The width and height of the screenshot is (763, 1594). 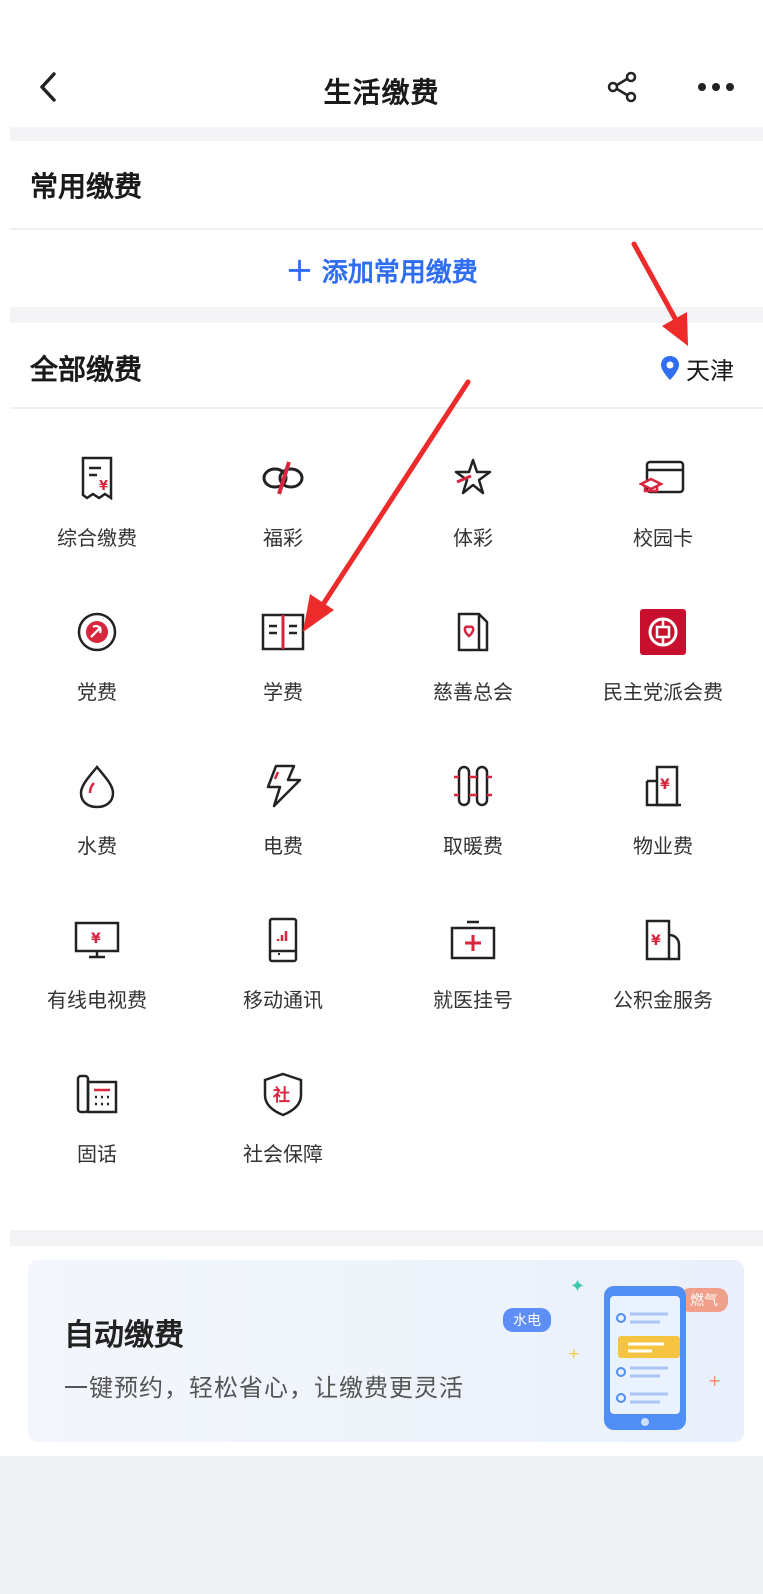 I want to click on add-common-payment-button: + 添加常用缴费, so click(x=381, y=270).